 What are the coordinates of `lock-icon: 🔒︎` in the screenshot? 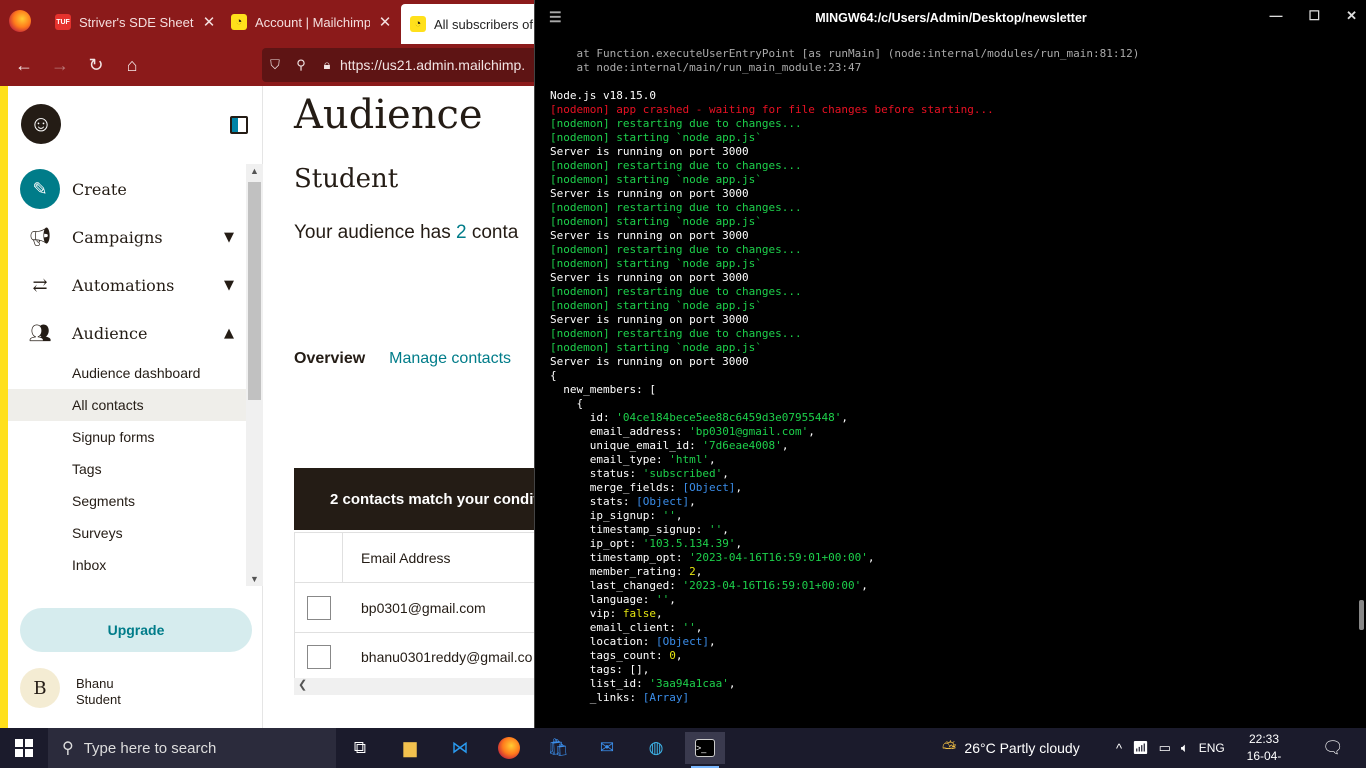 It's located at (327, 65).